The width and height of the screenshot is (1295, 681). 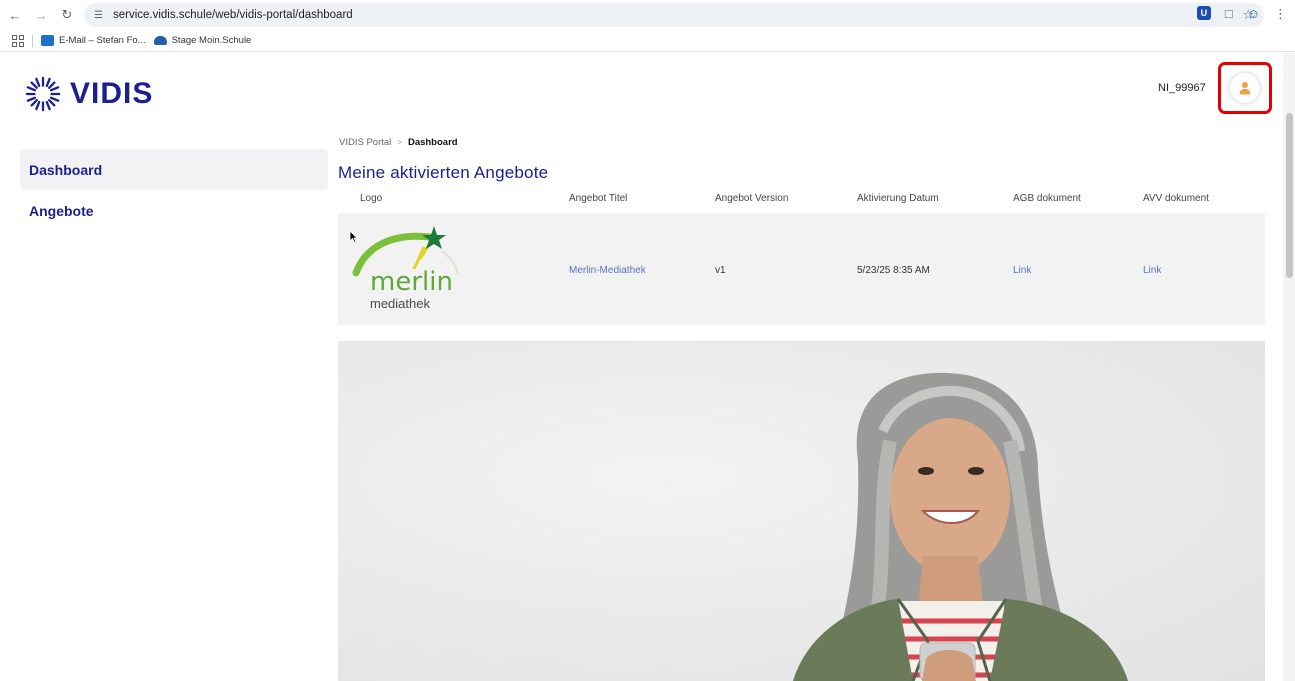 What do you see at coordinates (66, 169) in the screenshot?
I see `sidebar-item-label: Dashboard` at bounding box center [66, 169].